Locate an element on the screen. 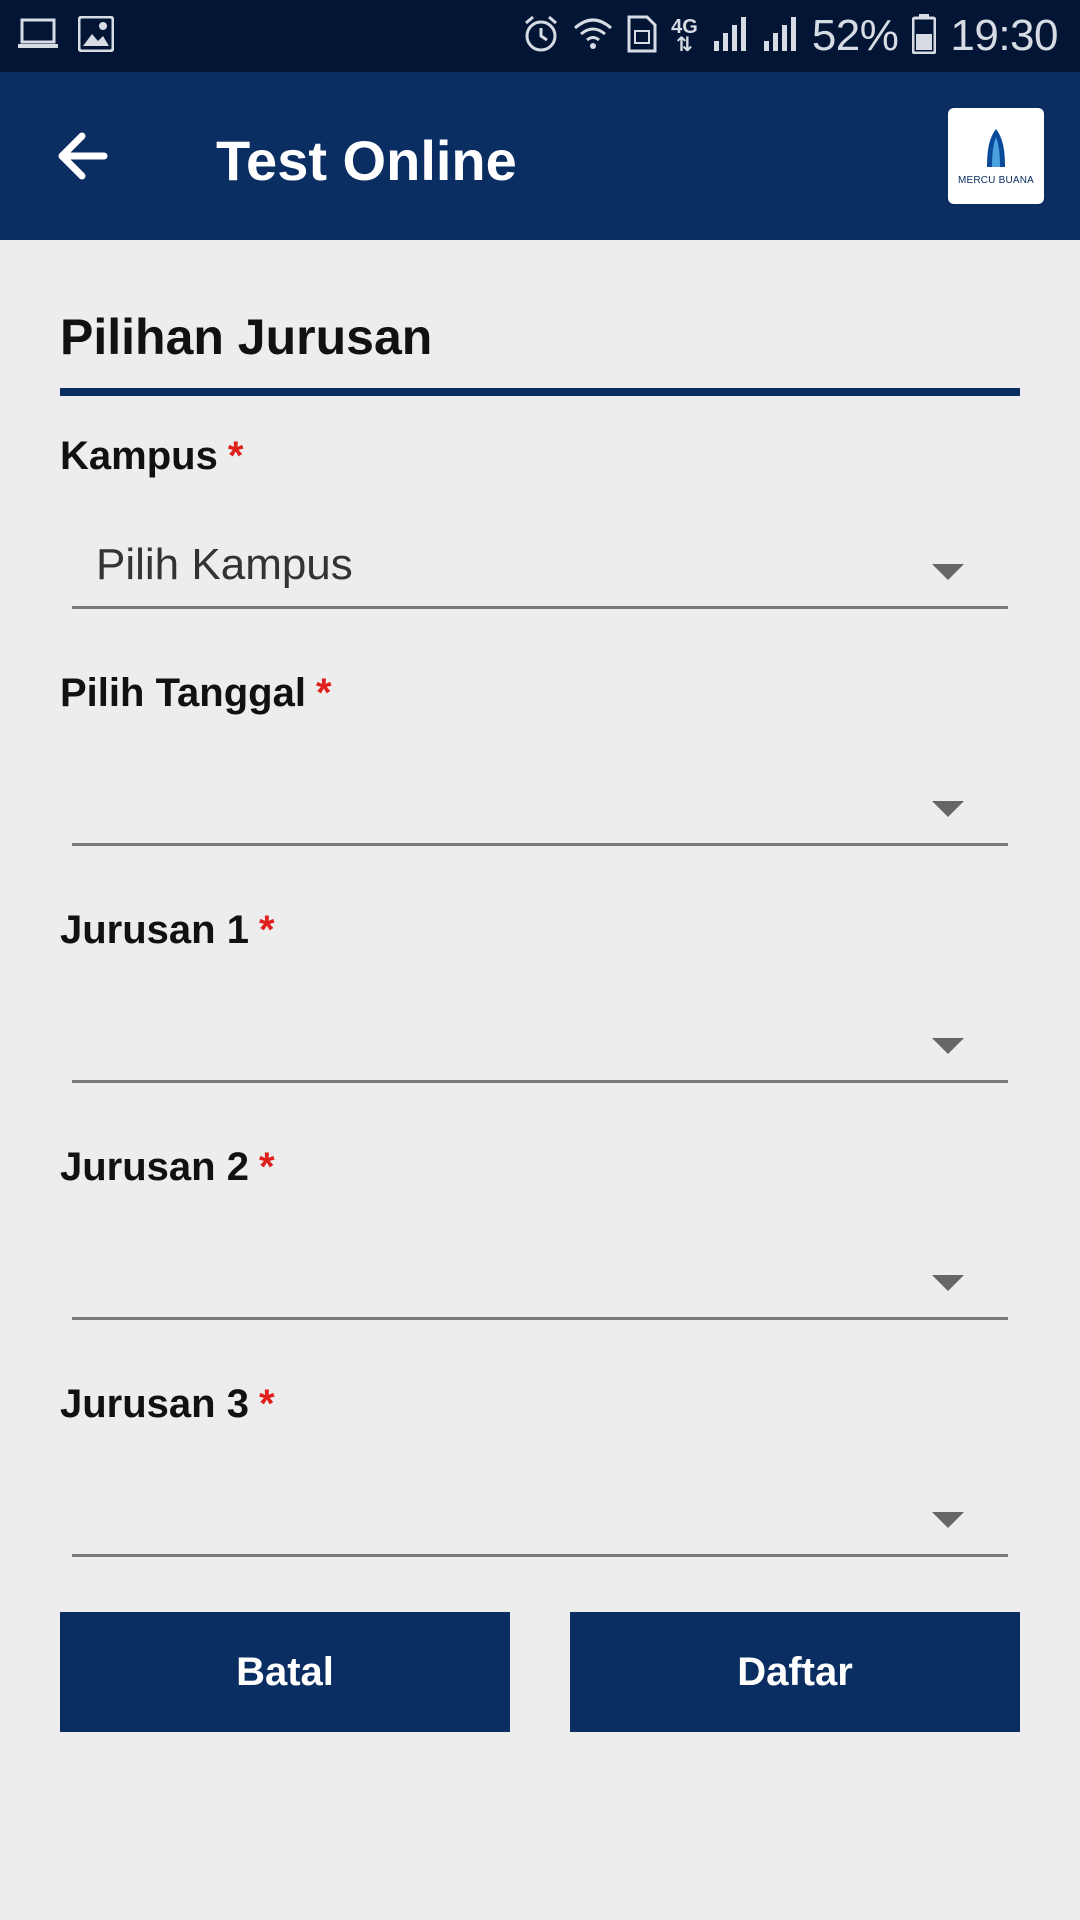 The height and width of the screenshot is (1920, 1080). app-bar: Test Online MERCU BUANA is located at coordinates (540, 156).